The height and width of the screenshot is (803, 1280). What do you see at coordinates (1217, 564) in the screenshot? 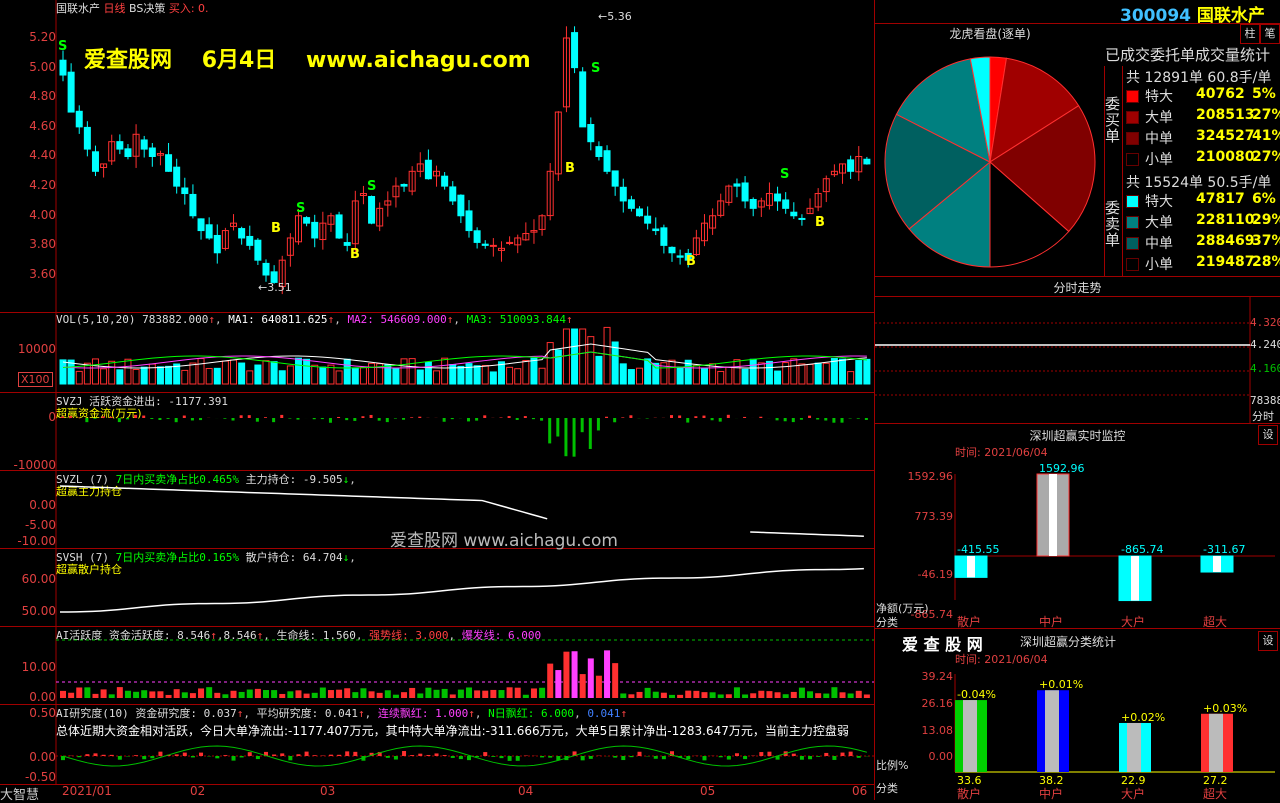
I see `monitor-bar-shine` at bounding box center [1217, 564].